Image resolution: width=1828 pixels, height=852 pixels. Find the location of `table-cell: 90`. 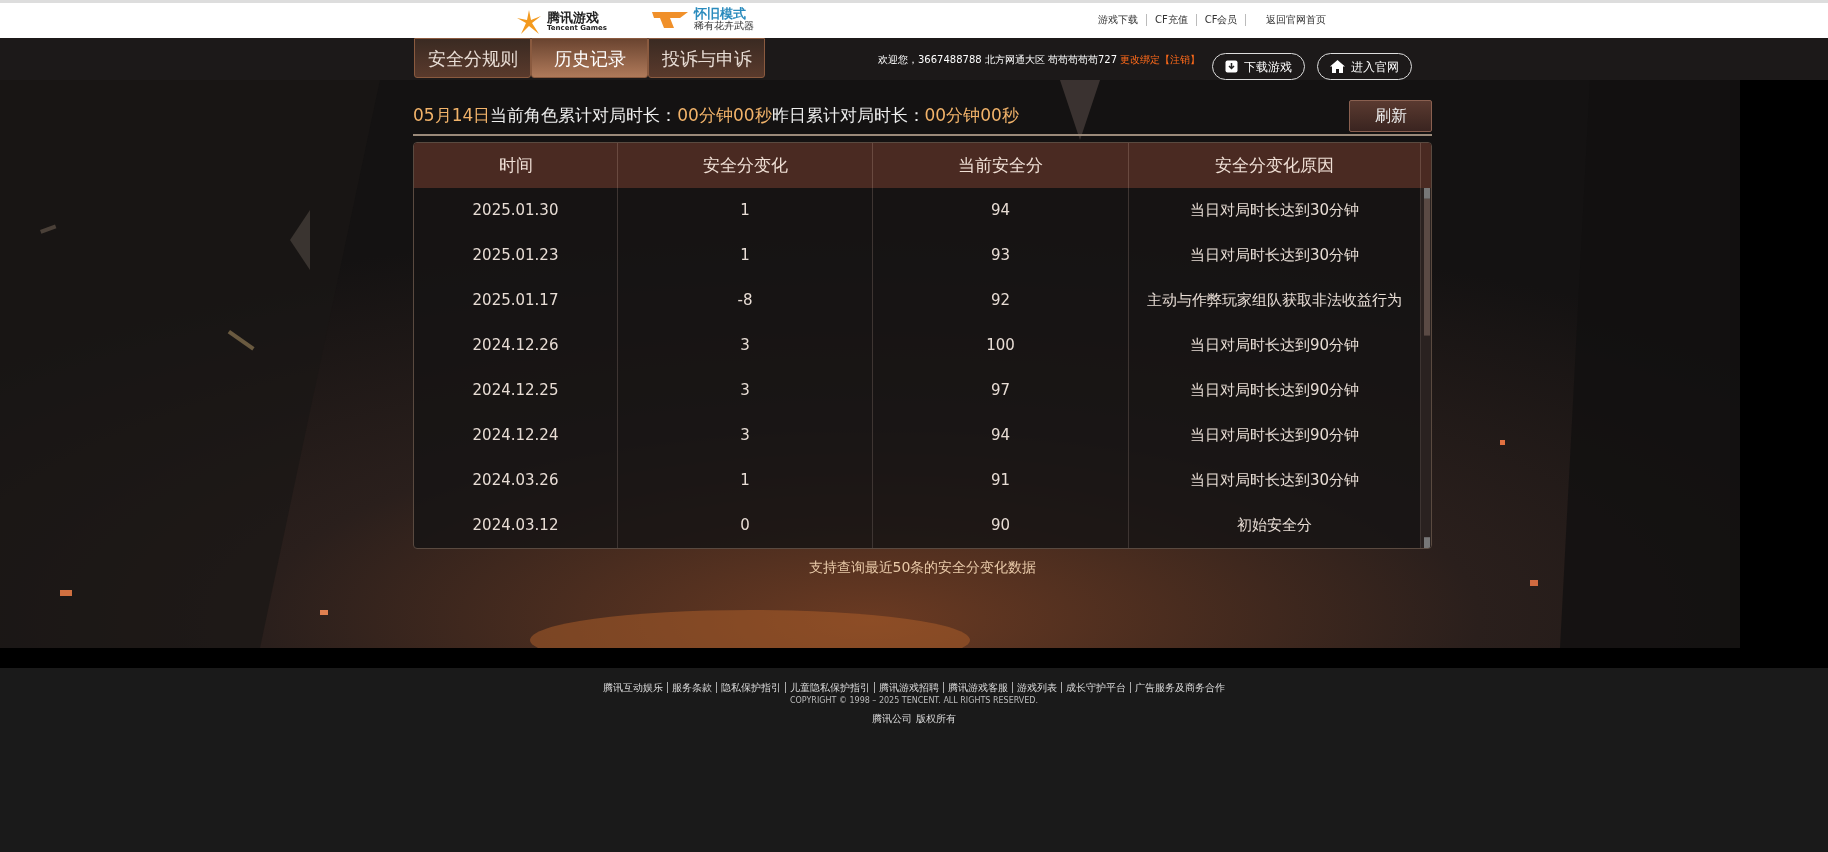

table-cell: 90 is located at coordinates (1001, 525).